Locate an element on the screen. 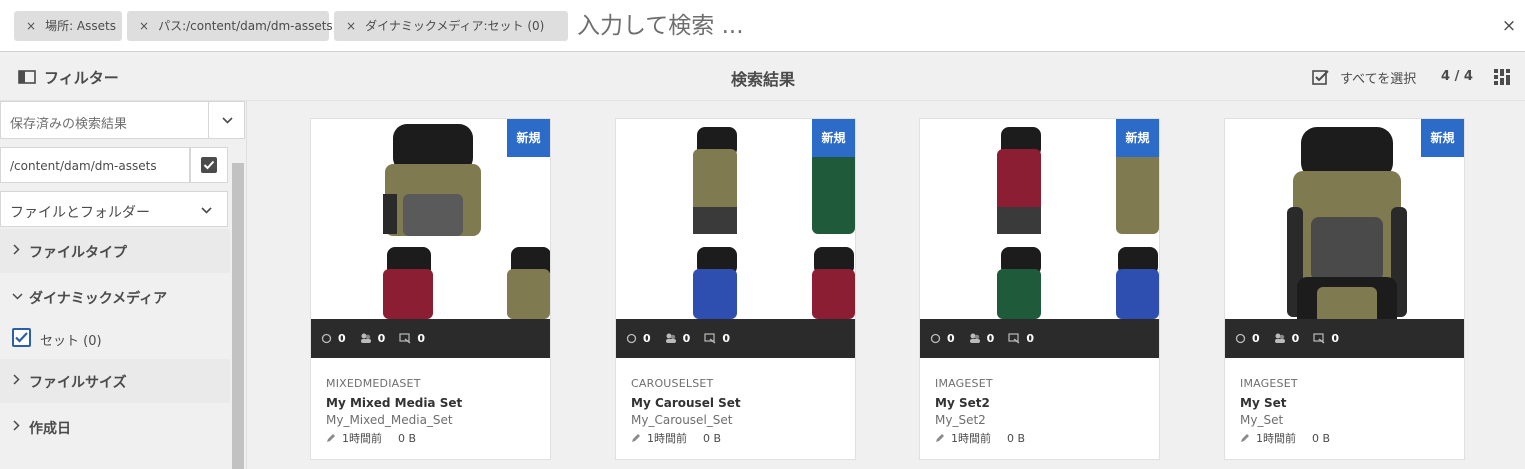 The height and width of the screenshot is (469, 1525). select-all-icon is located at coordinates (1320, 77).